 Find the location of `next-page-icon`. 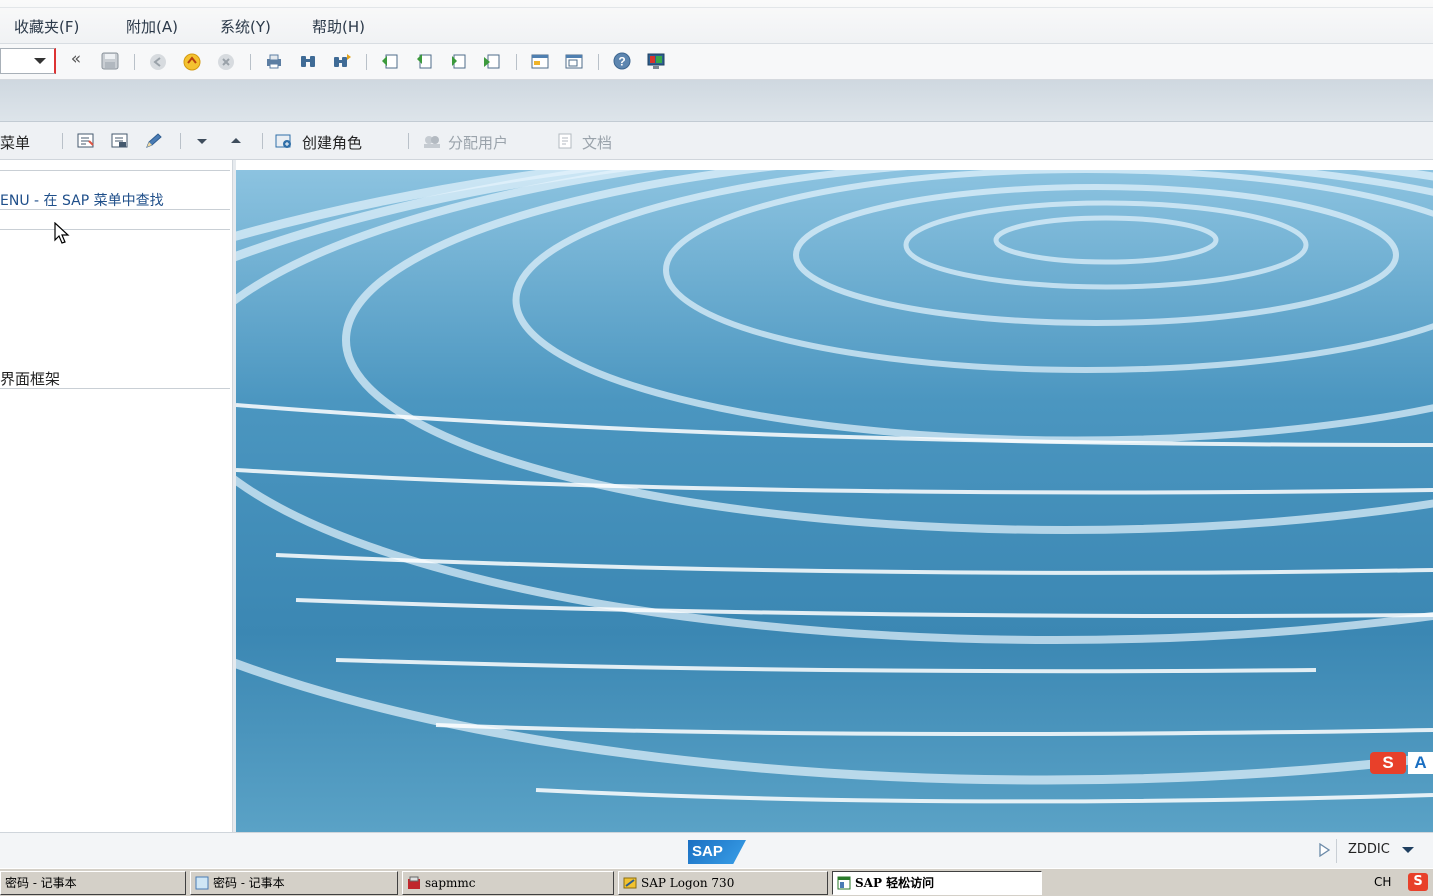

next-page-icon is located at coordinates (458, 61).